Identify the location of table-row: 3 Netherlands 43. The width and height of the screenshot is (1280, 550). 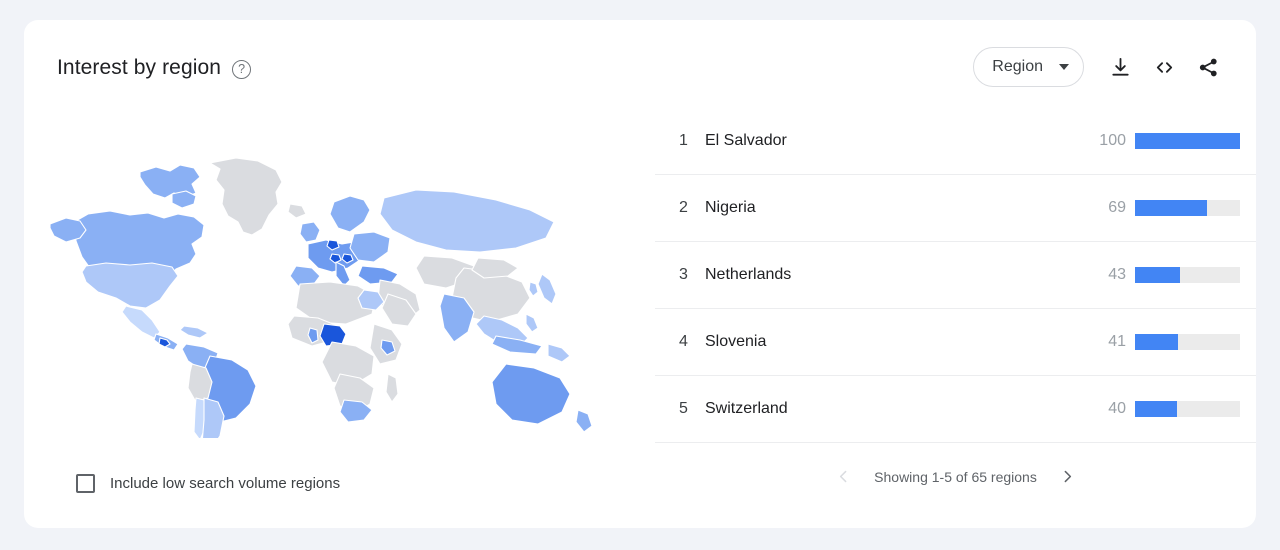
(955, 275).